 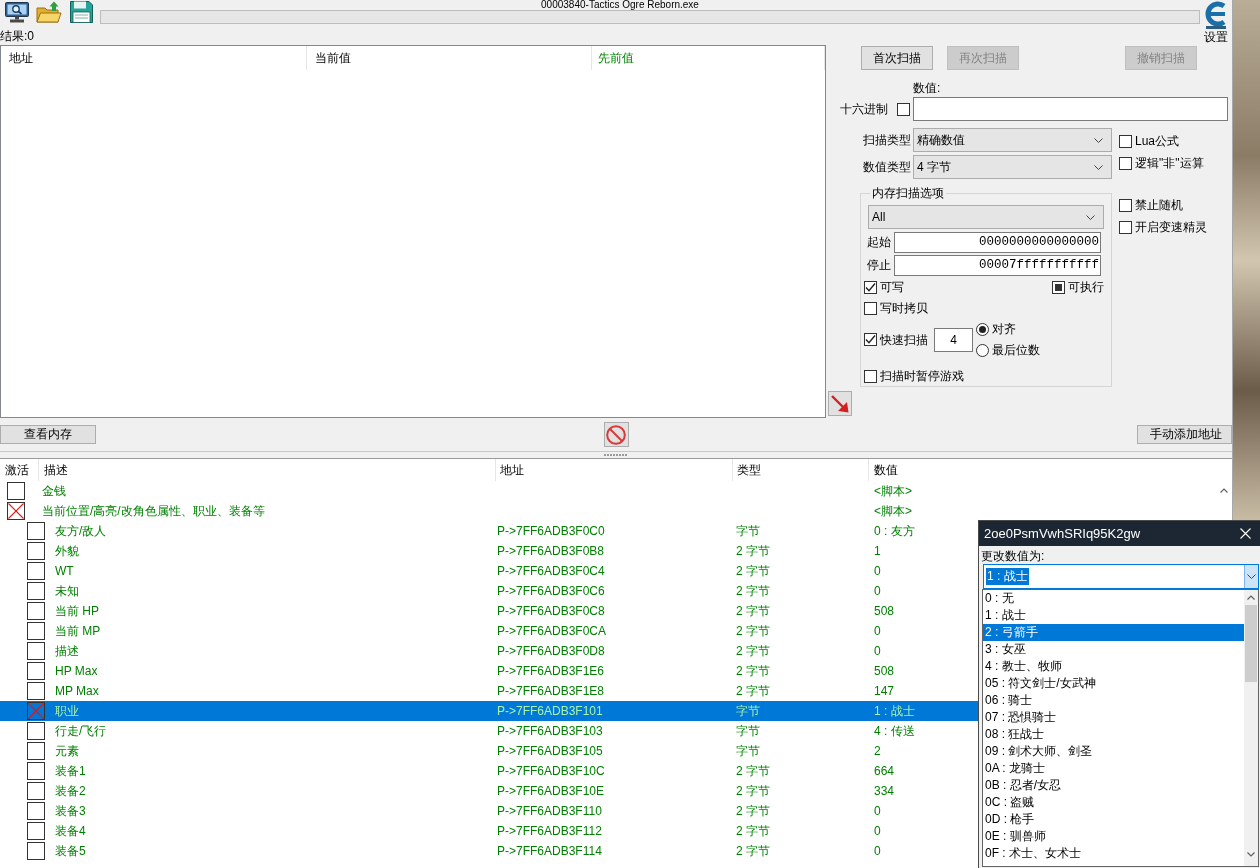 What do you see at coordinates (267, 470) in the screenshot?
I see `column-header: 描述` at bounding box center [267, 470].